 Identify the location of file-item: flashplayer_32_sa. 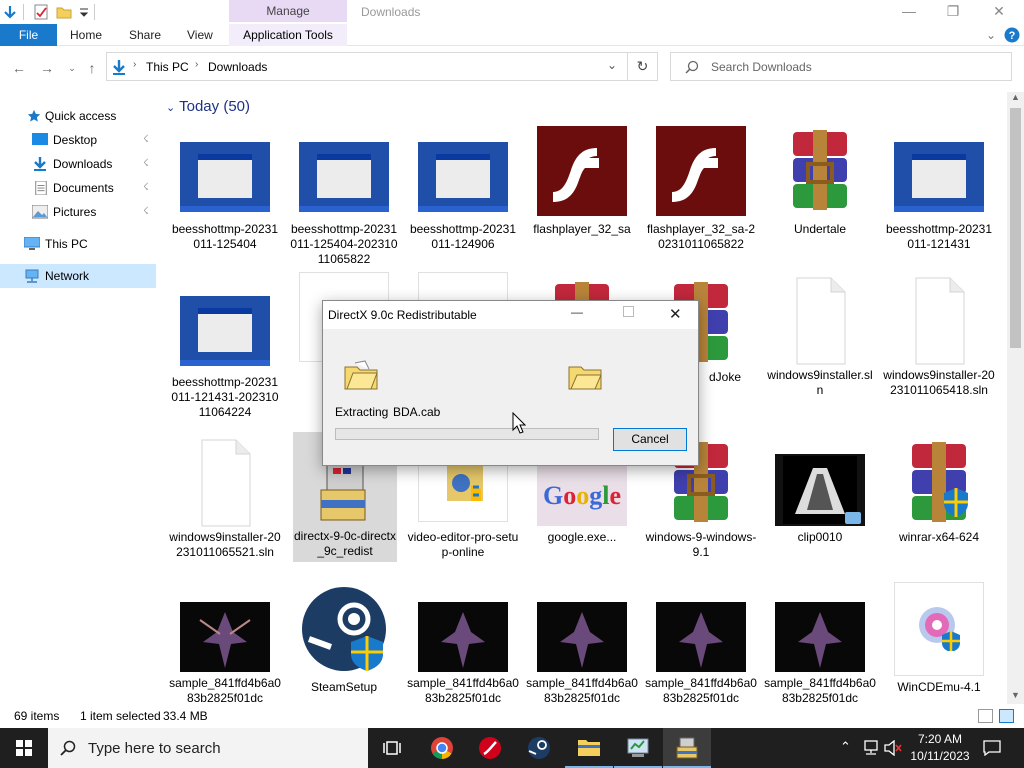
(582, 192).